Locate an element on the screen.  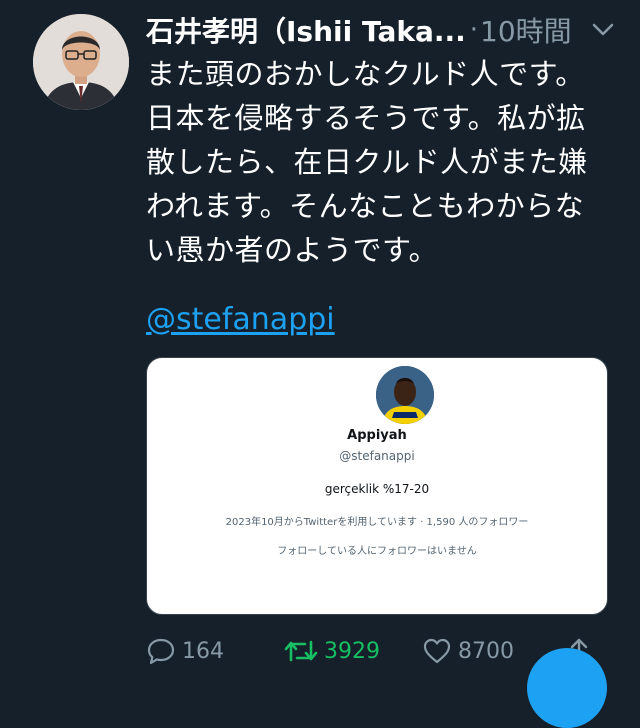
author-avatar is located at coordinates (81, 62).